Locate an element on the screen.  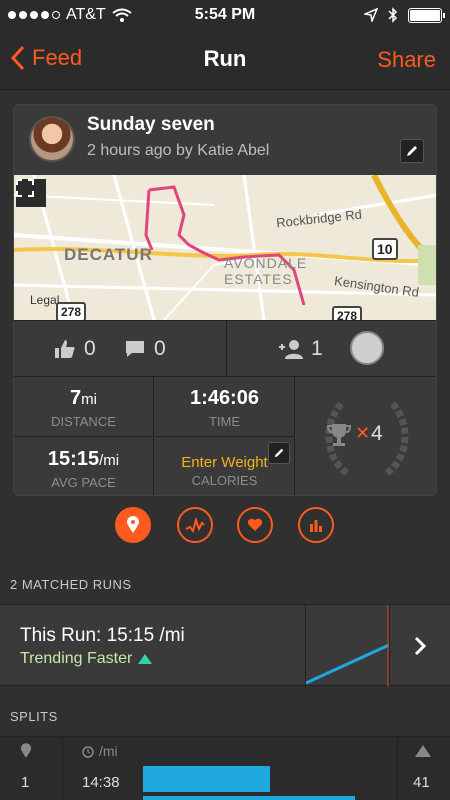
matched-runs-row: This Run: 15:15 /mi Trending Faster is located at coordinates (225, 645).